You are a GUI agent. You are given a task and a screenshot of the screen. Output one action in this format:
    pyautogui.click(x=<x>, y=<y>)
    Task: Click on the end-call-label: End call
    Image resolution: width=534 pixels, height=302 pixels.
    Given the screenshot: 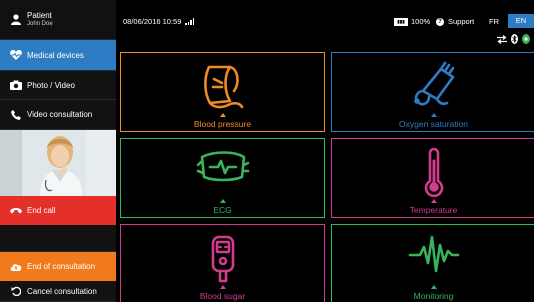 What is the action you would take?
    pyautogui.click(x=41, y=210)
    